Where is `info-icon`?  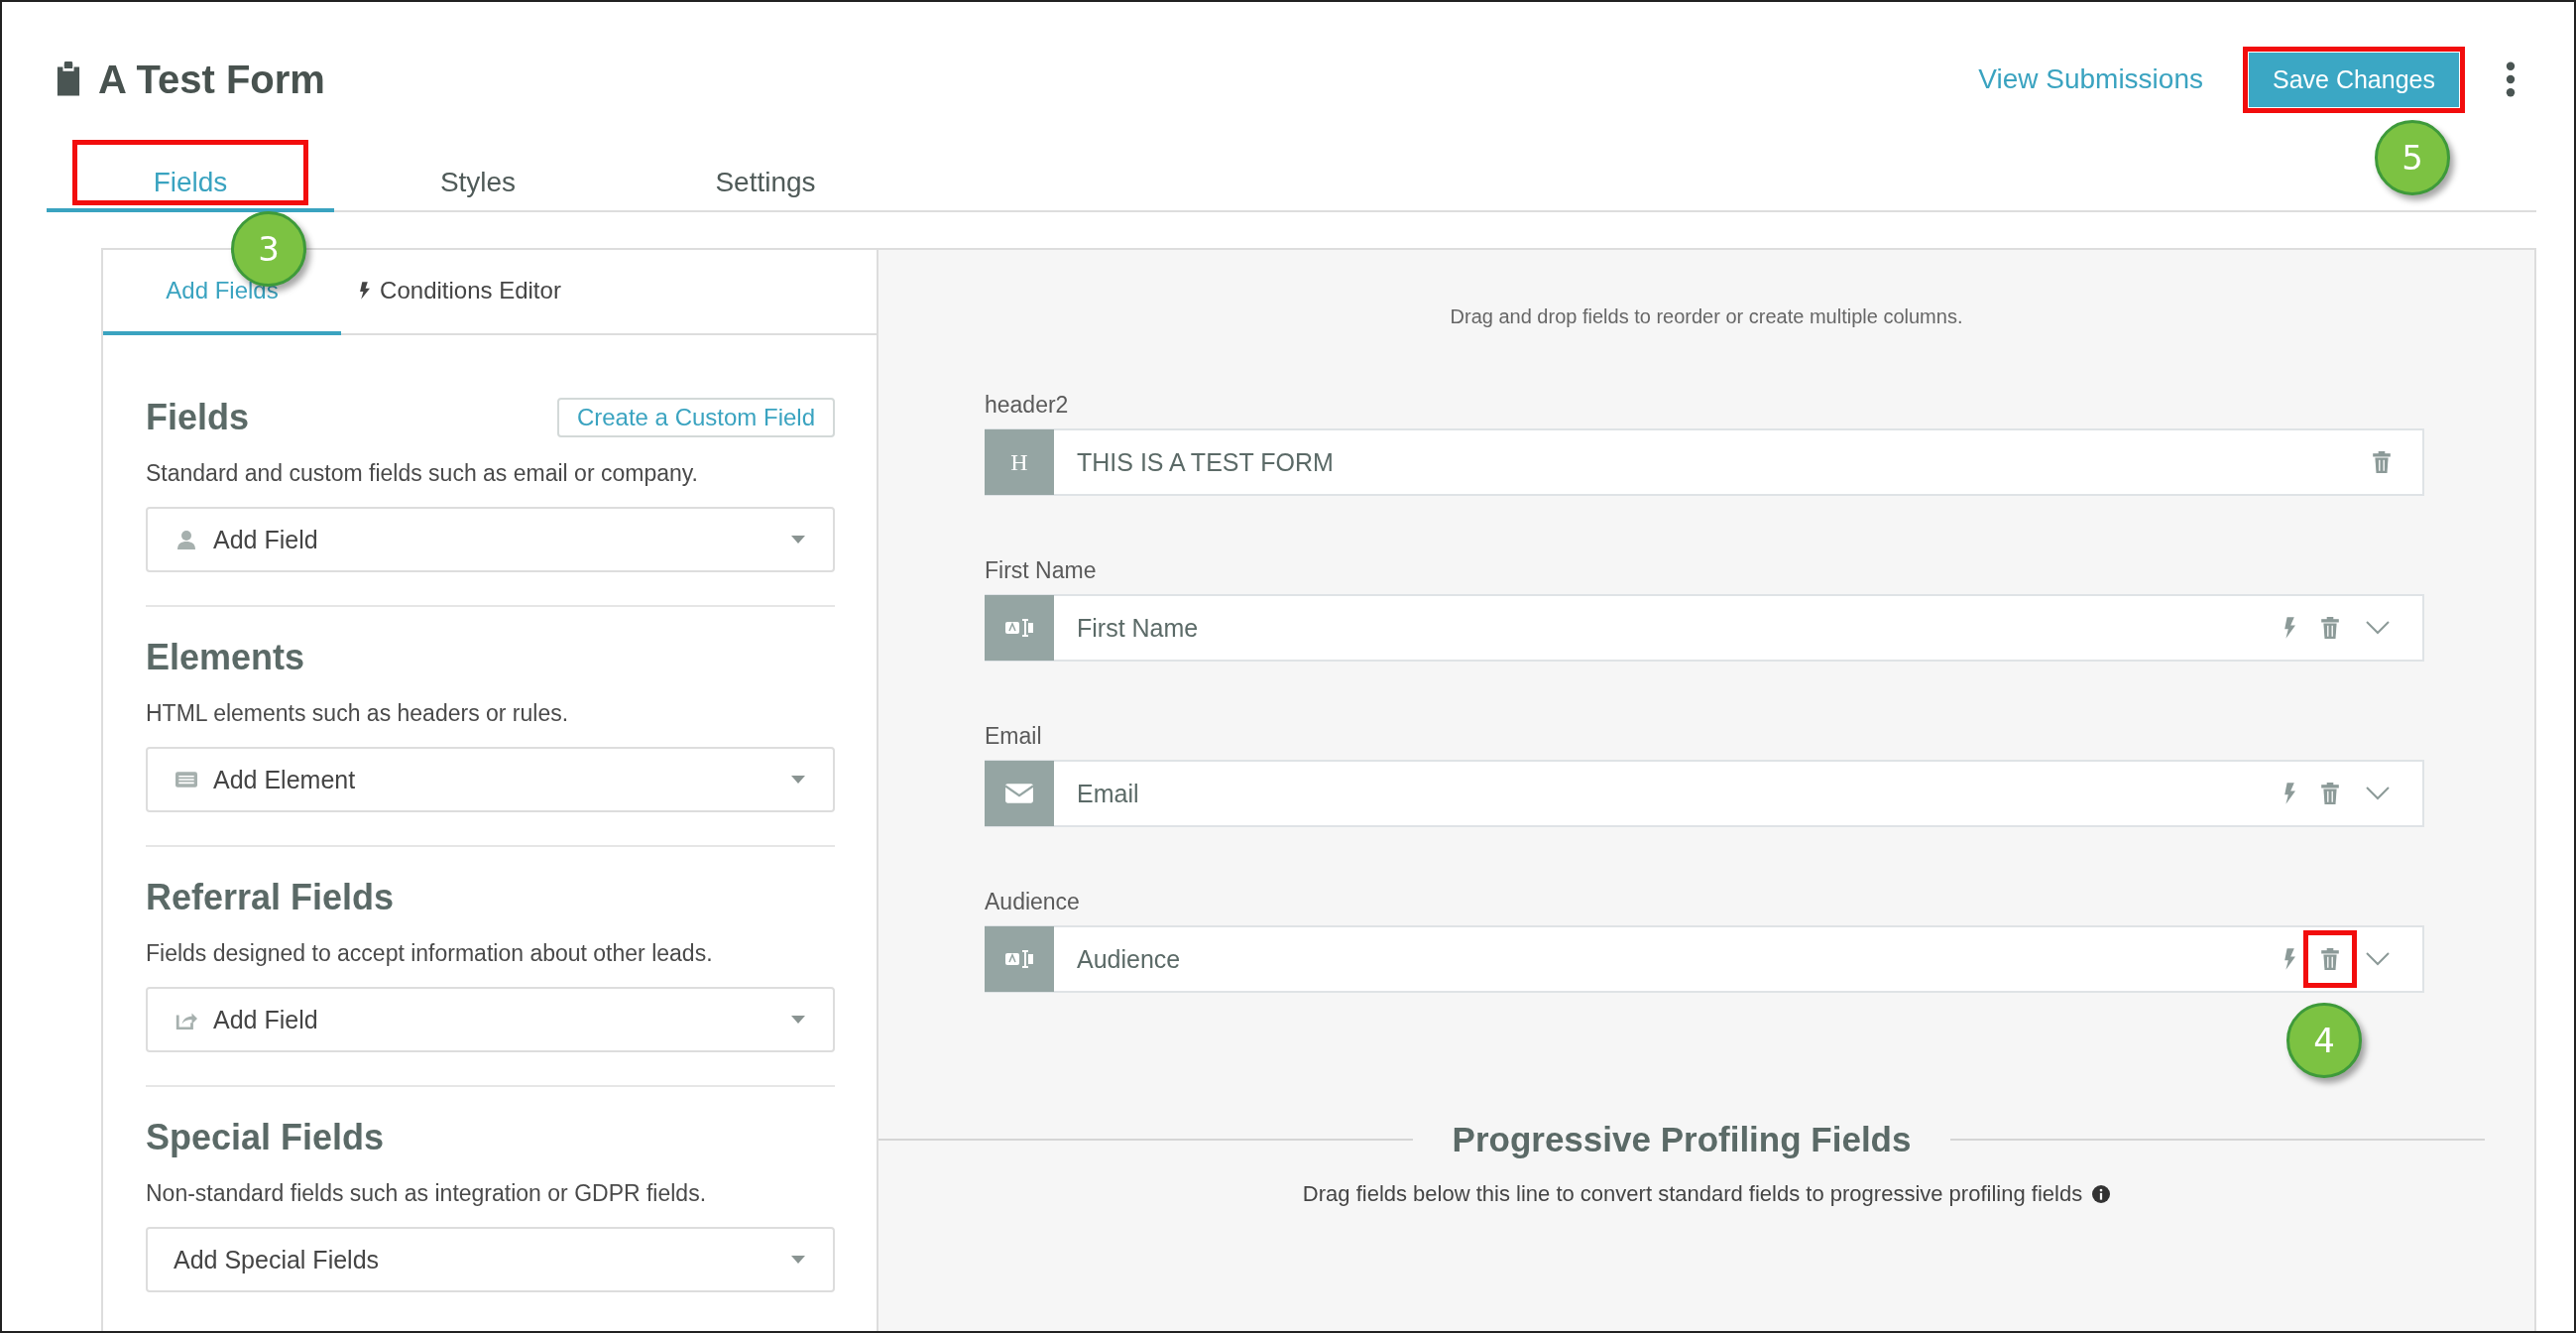 info-icon is located at coordinates (2101, 1194).